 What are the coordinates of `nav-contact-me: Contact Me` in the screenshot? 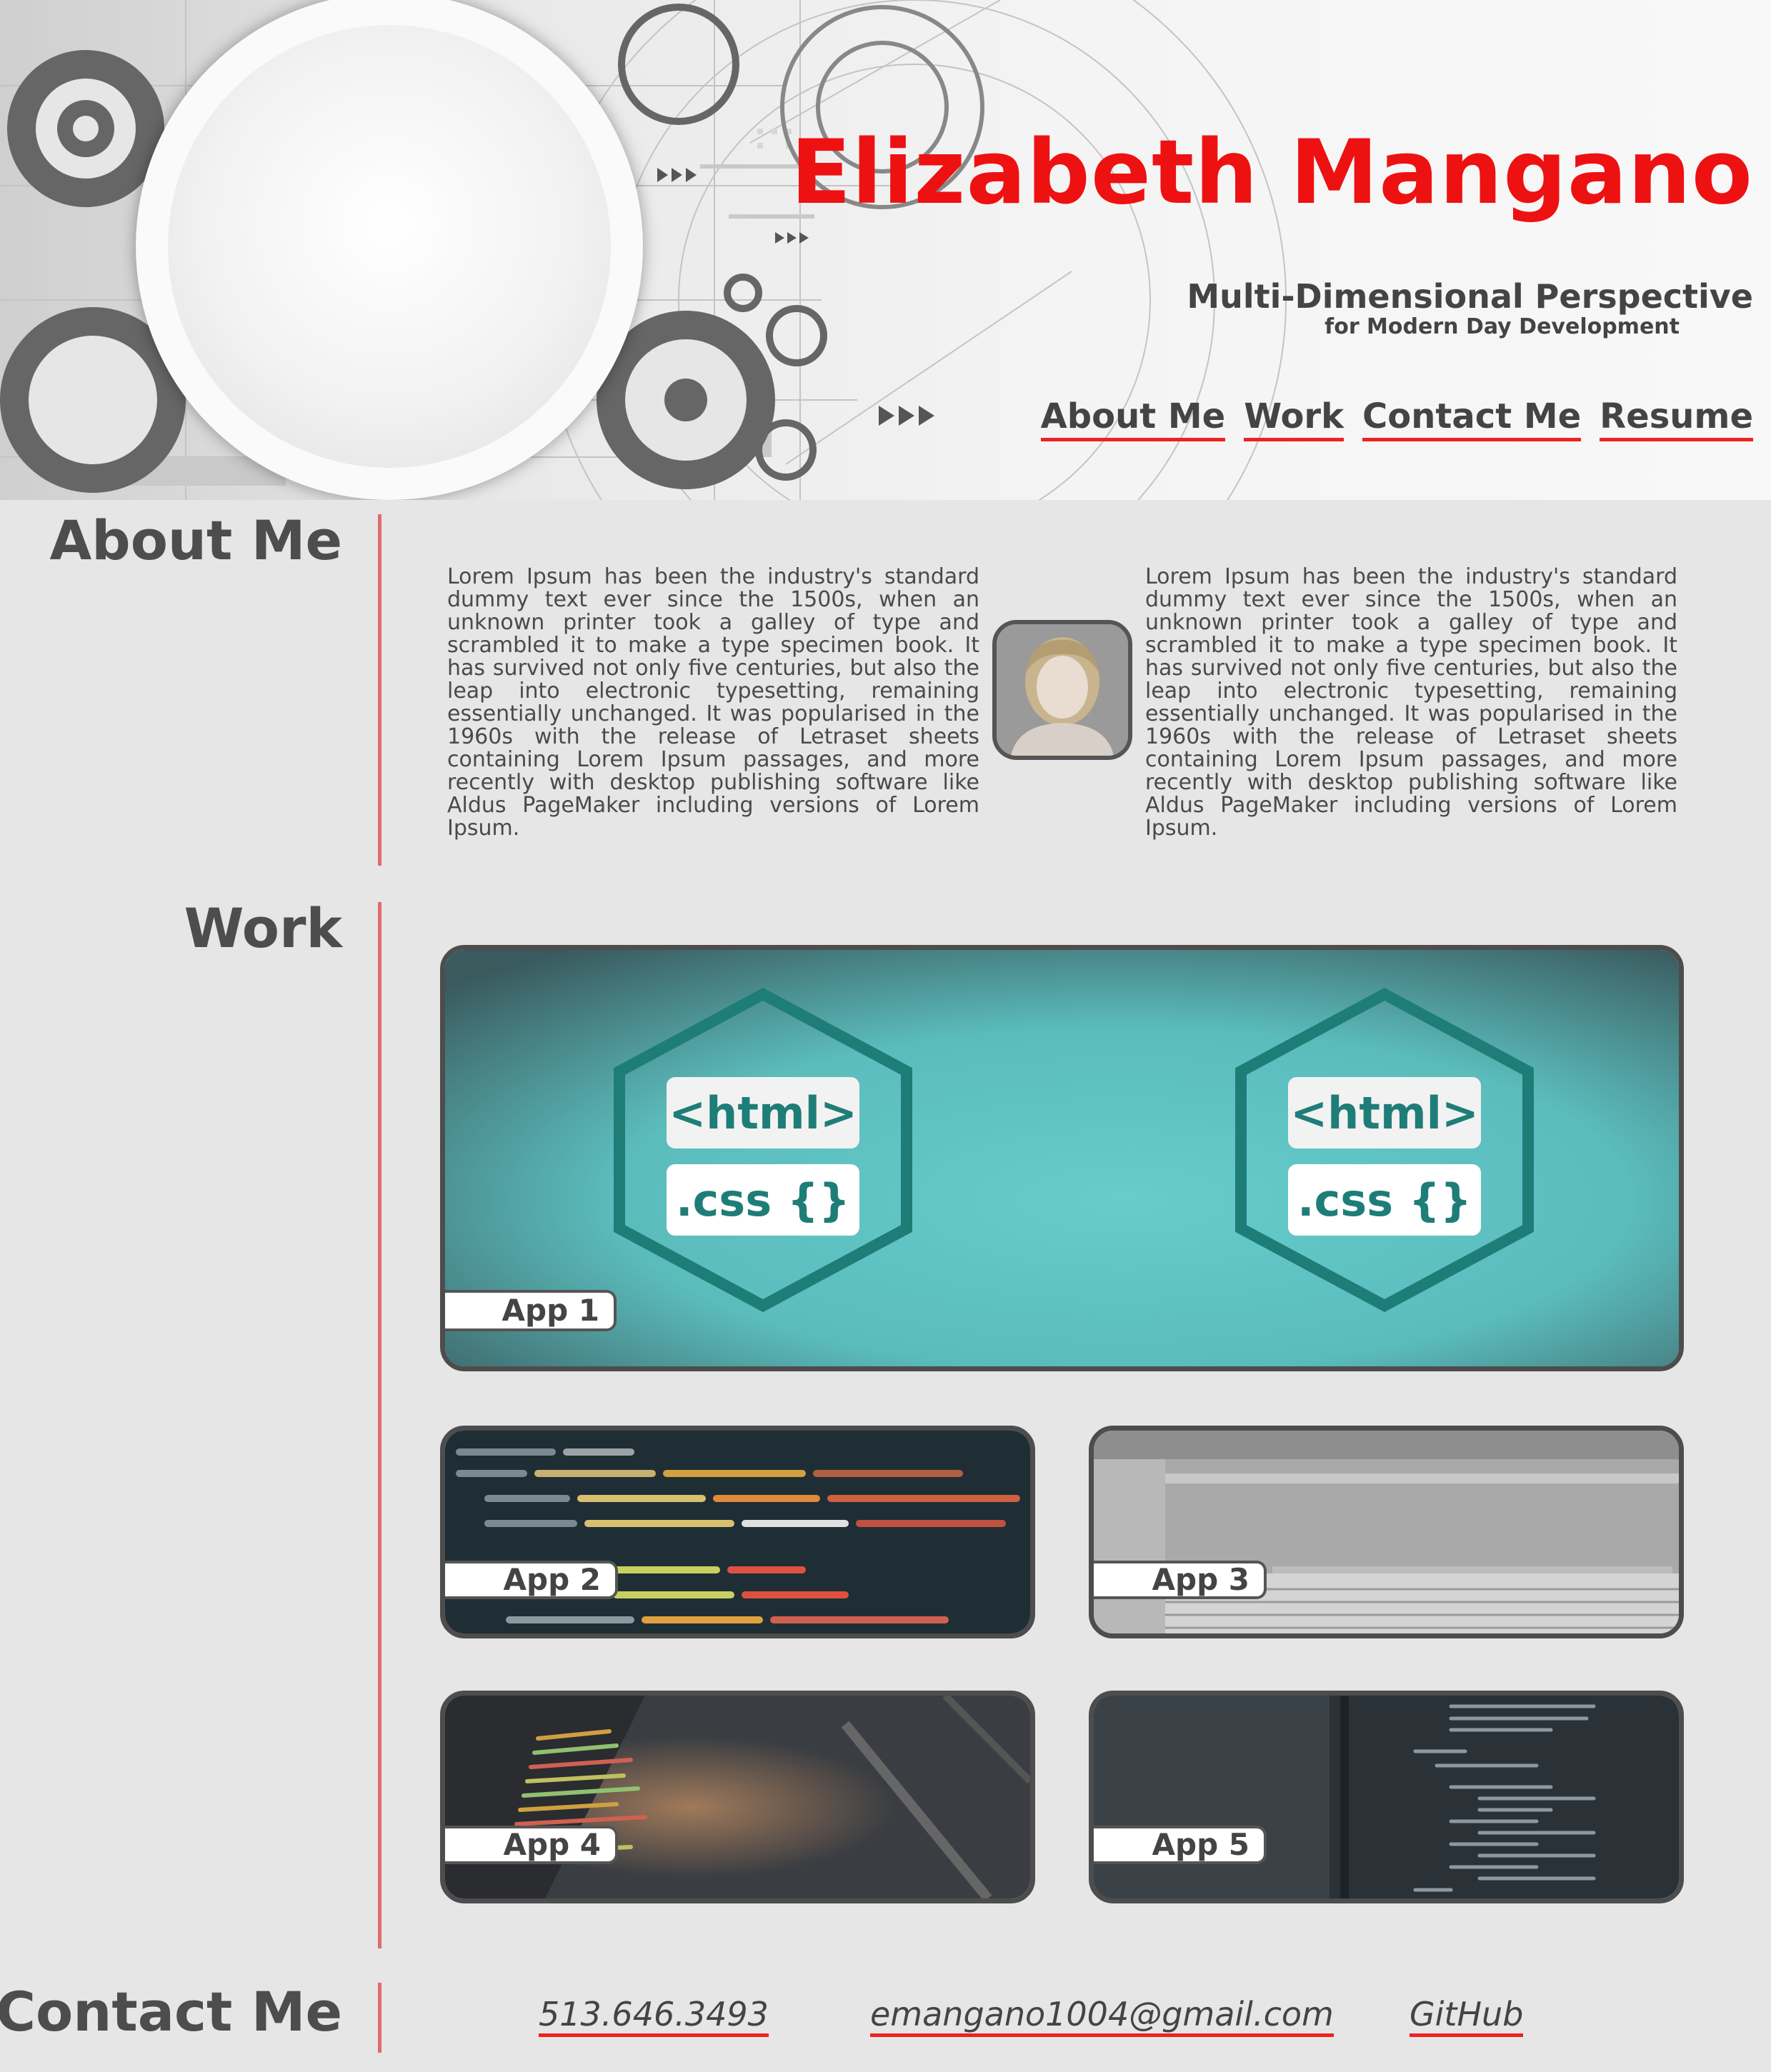 It's located at (1472, 419).